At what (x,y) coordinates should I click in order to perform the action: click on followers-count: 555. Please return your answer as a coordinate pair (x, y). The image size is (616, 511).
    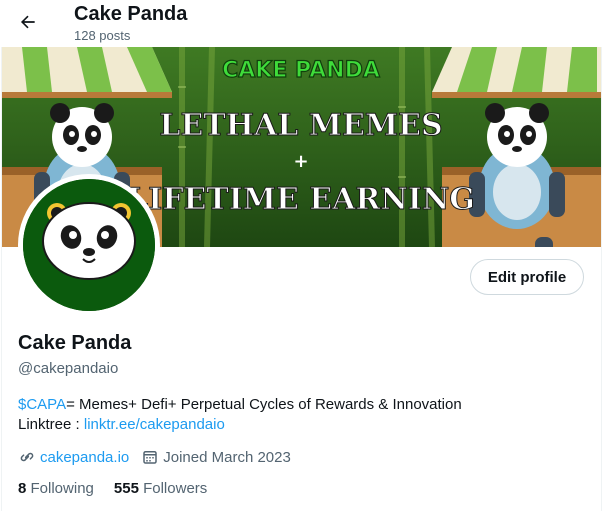
    Looking at the image, I should click on (126, 488).